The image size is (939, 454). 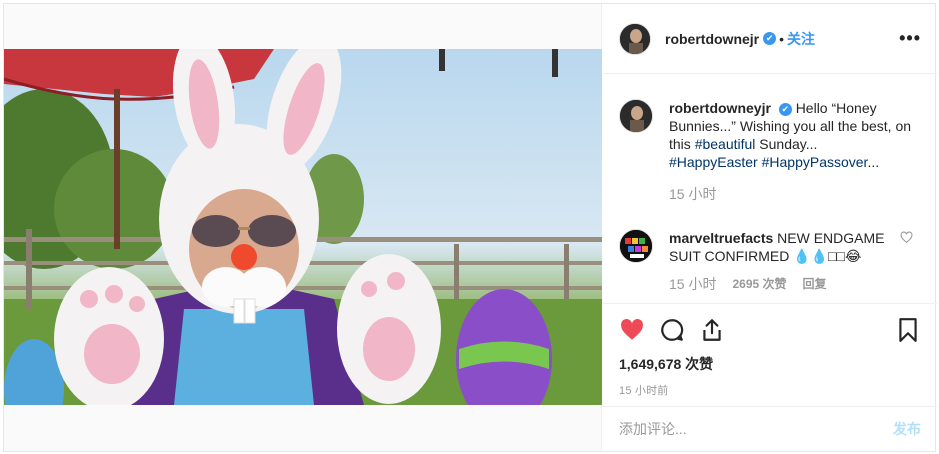 What do you see at coordinates (907, 429) in the screenshot?
I see `post-comment-button: 发布` at bounding box center [907, 429].